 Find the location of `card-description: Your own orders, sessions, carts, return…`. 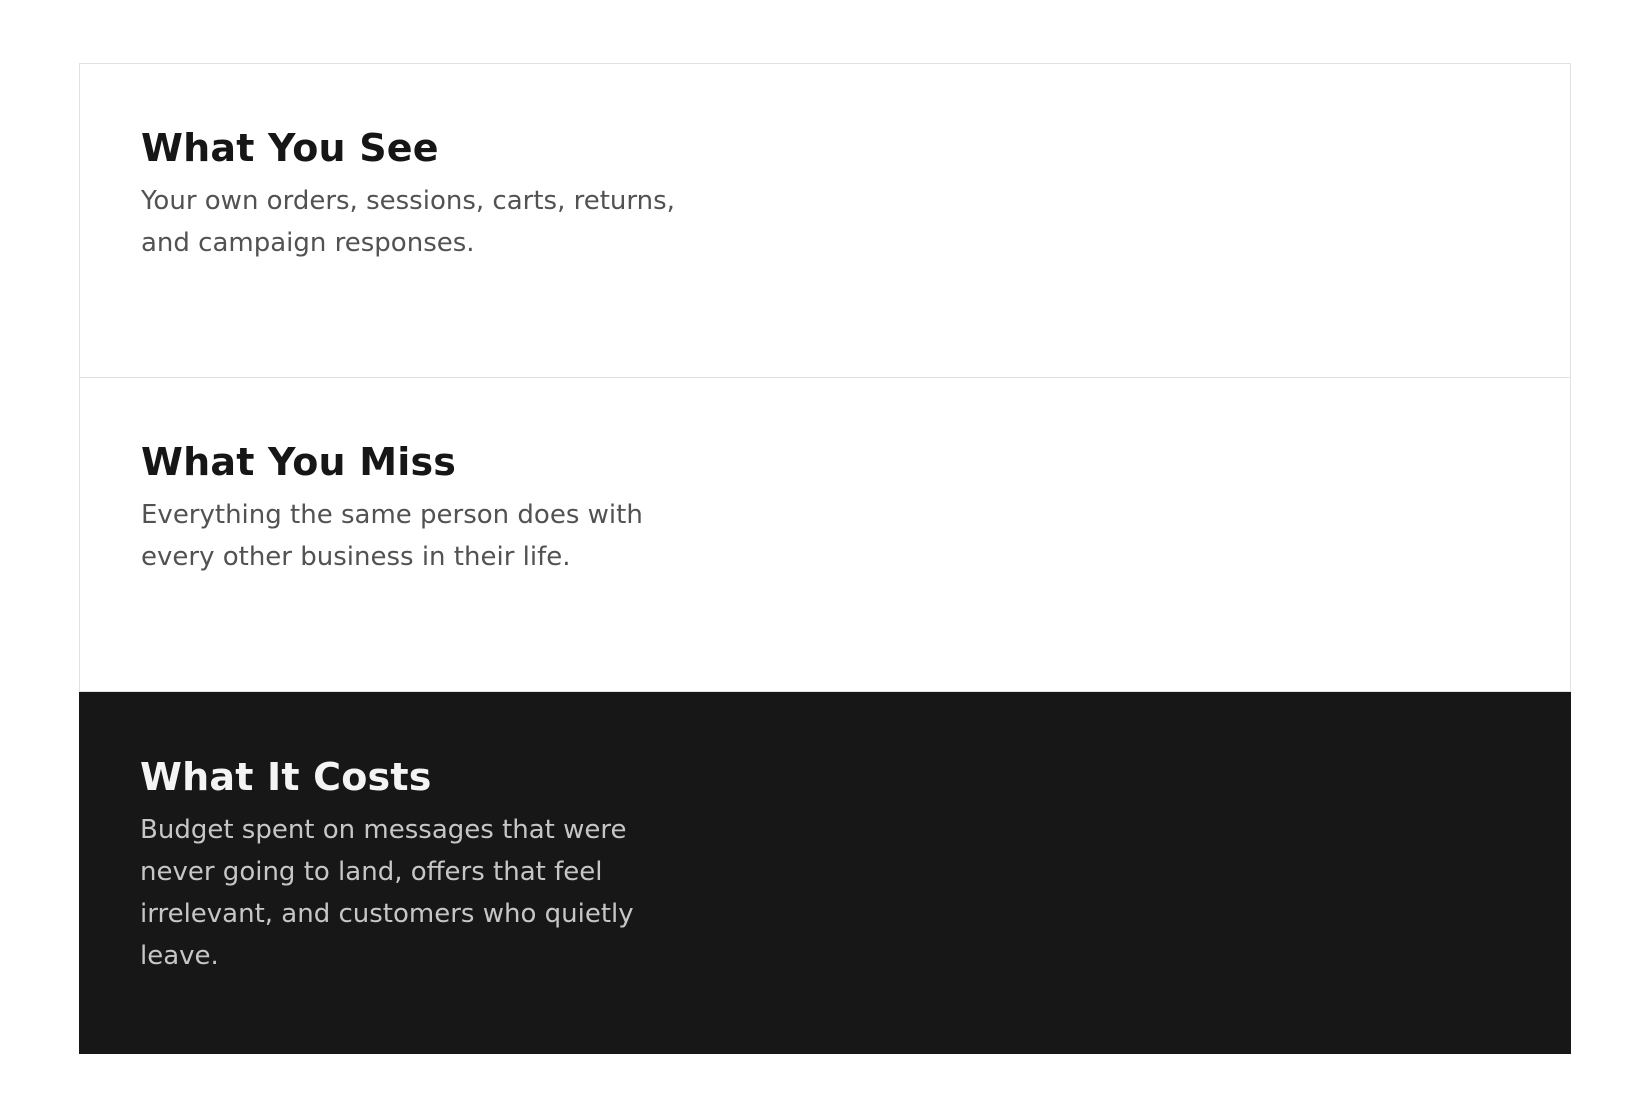

card-description: Your own orders, sessions, carts, return… is located at coordinates (408, 222).